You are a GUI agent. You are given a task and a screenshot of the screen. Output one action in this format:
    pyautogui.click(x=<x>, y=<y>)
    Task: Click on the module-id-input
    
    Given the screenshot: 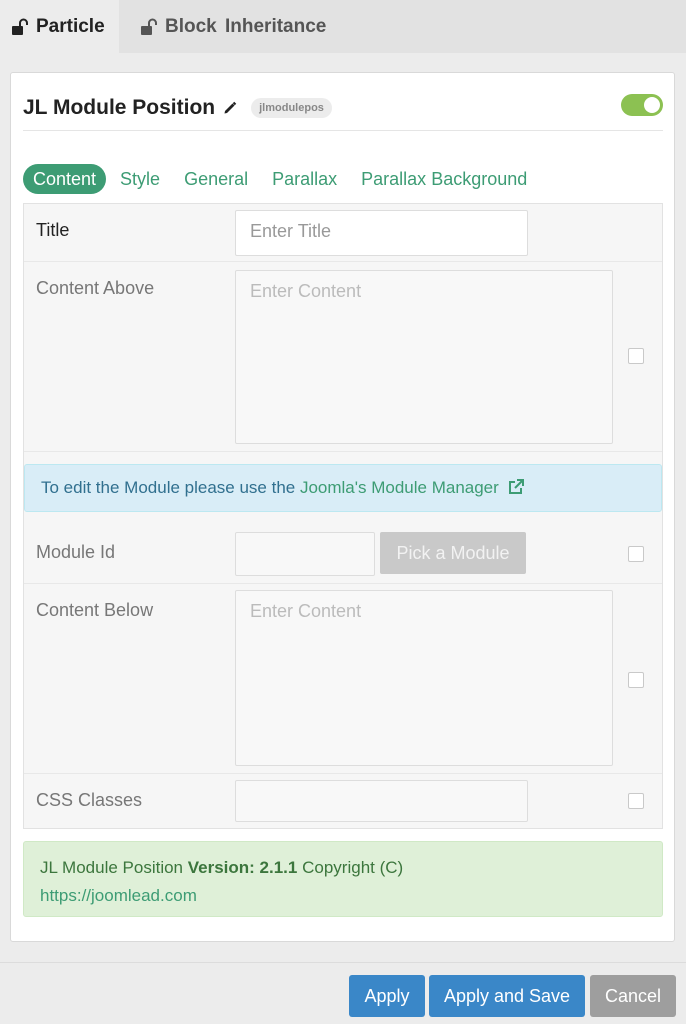 What is the action you would take?
    pyautogui.click(x=305, y=554)
    